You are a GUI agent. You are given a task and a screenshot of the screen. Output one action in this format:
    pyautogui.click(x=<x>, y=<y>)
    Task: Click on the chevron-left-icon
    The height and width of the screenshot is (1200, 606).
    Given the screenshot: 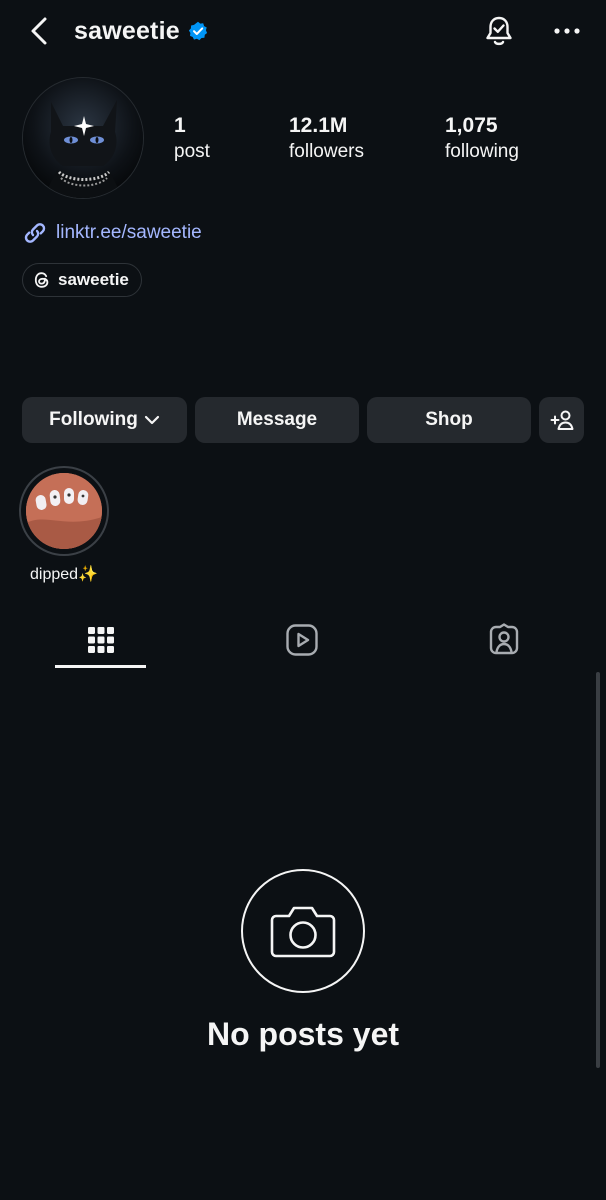 What is the action you would take?
    pyautogui.click(x=39, y=31)
    